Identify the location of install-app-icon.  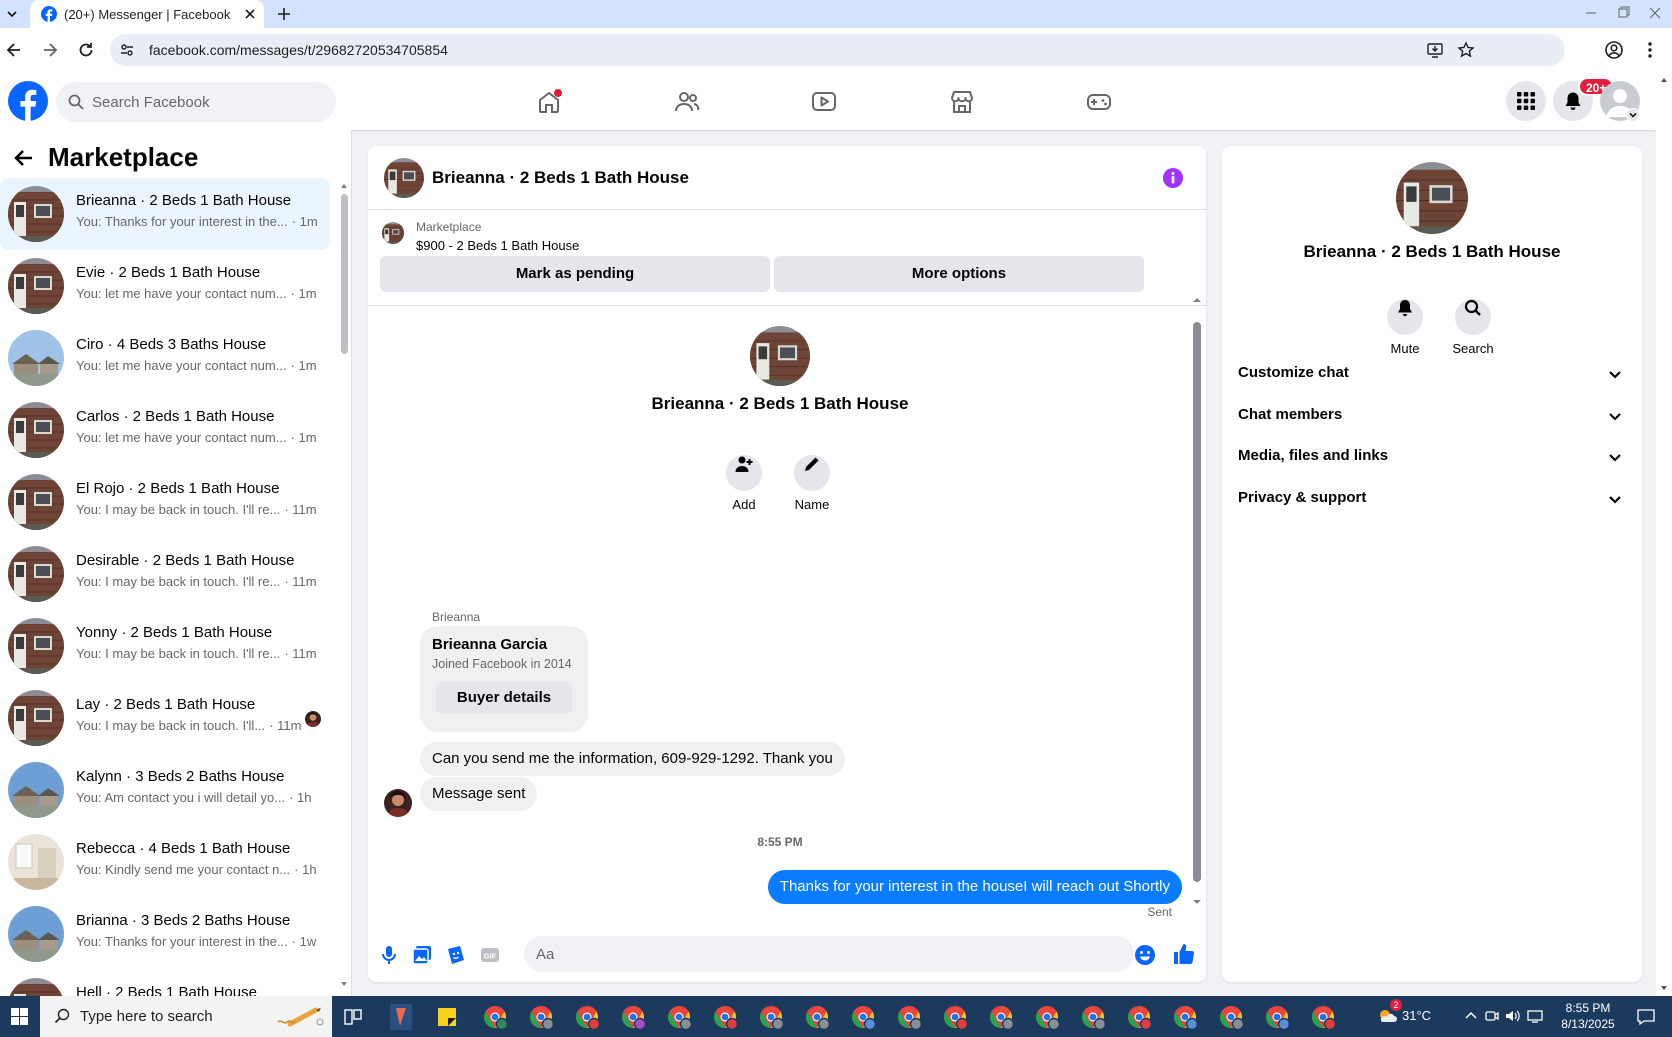
(1435, 50).